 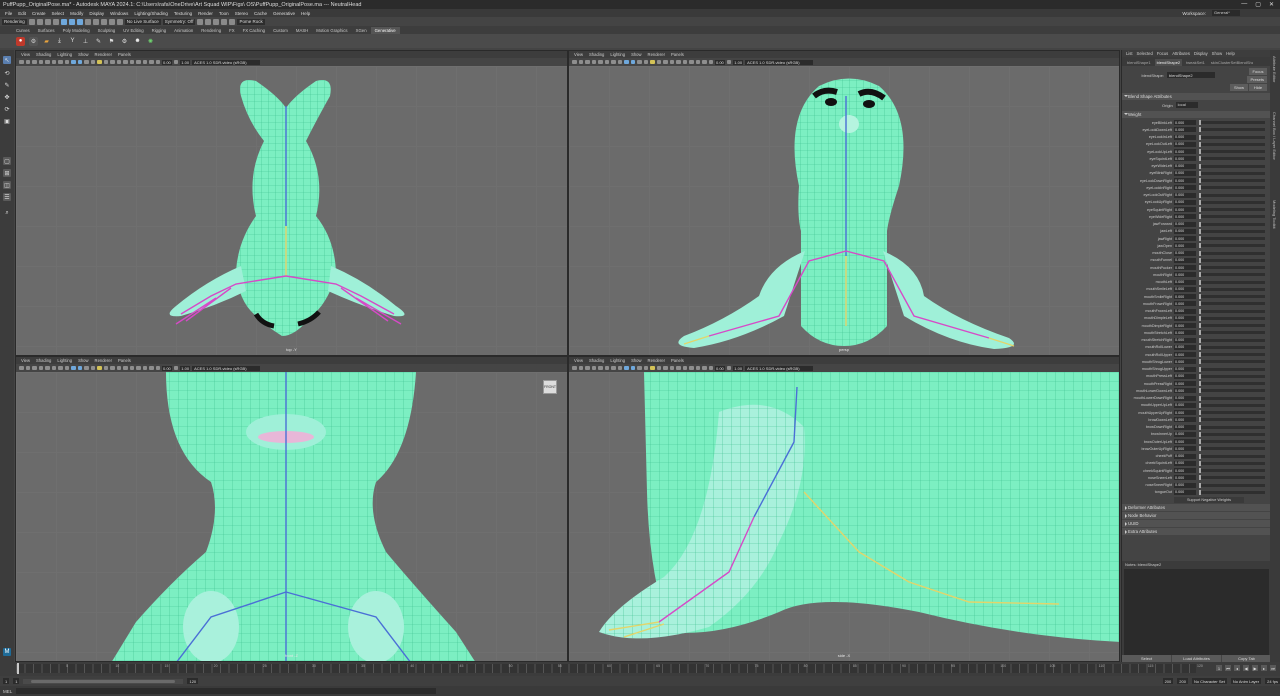 I want to click on workspace-dropdown: General*, so click(x=1226, y=13).